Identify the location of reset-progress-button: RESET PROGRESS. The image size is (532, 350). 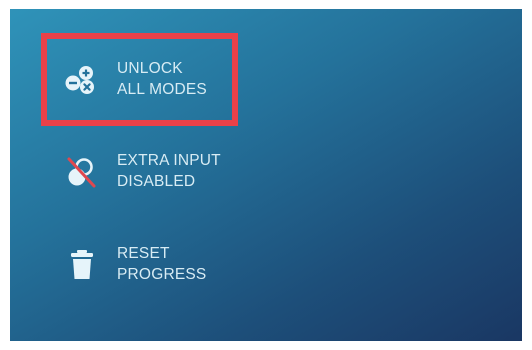
(160, 262).